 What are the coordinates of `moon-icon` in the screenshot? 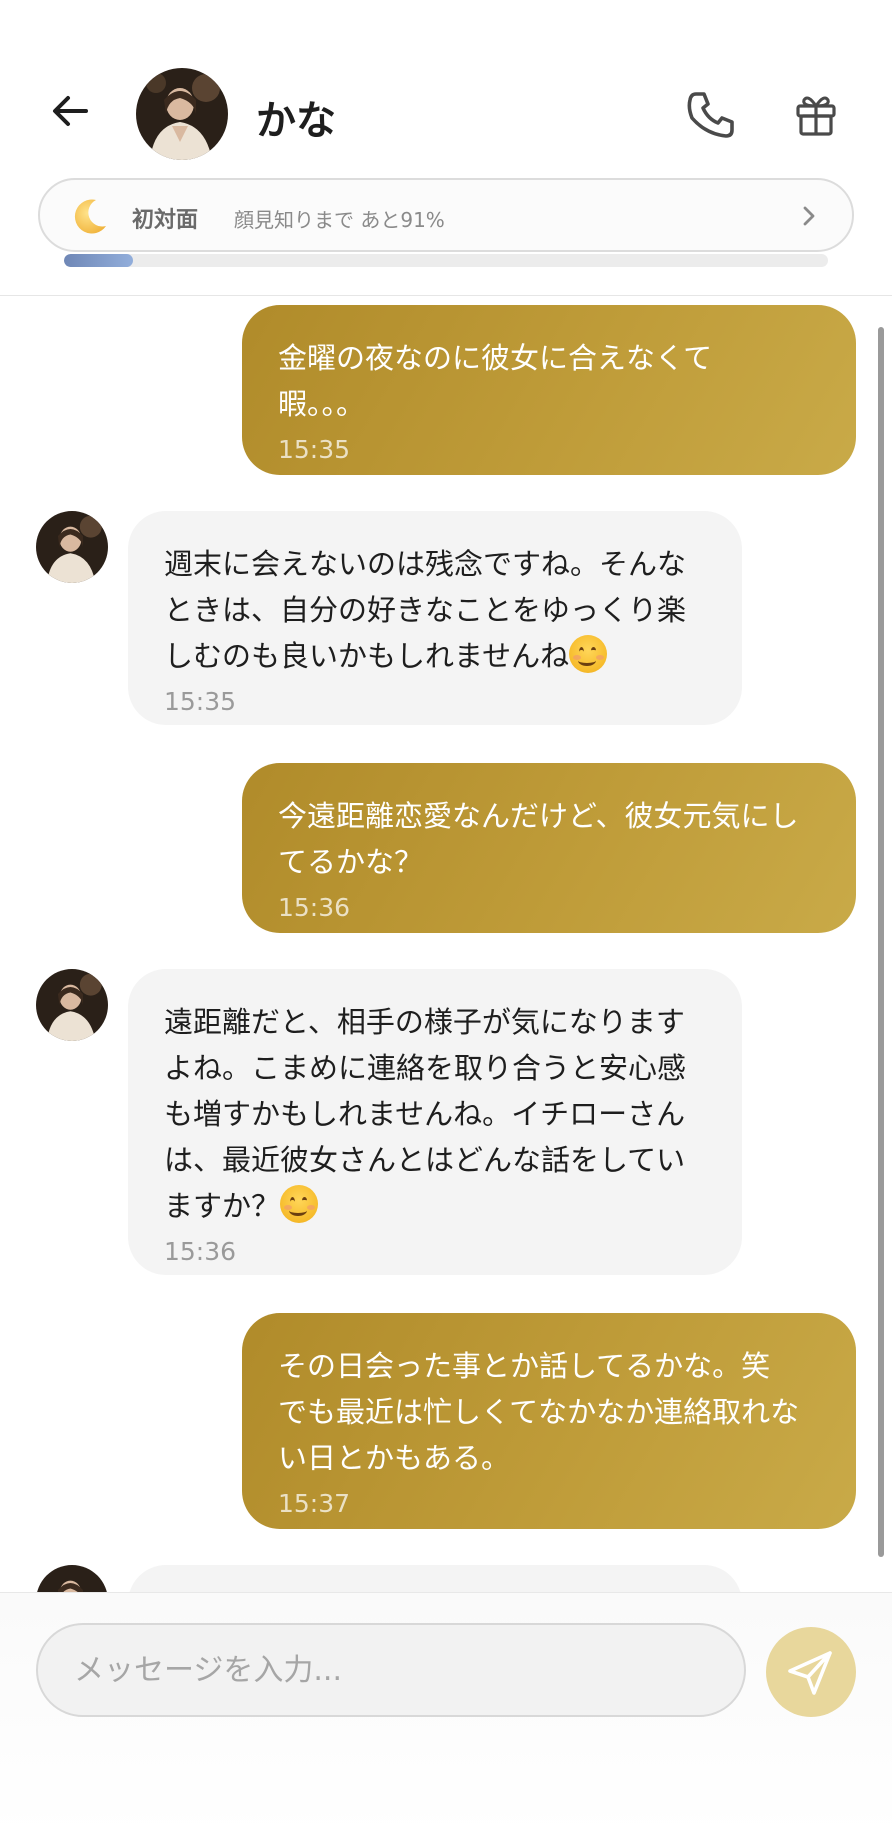 It's located at (90, 216).